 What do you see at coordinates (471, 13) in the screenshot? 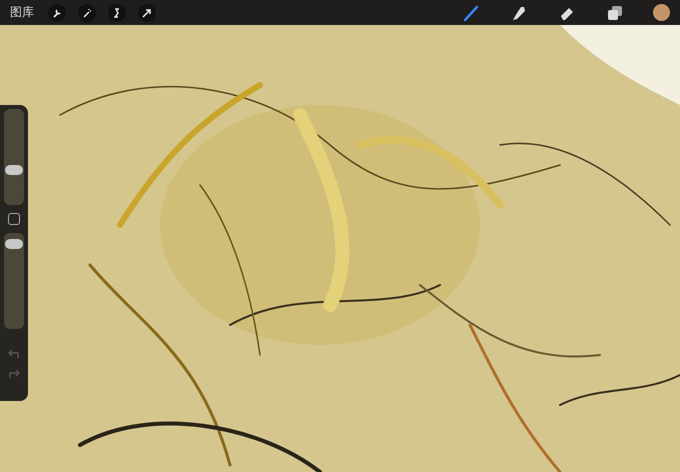
I see `brush-icon` at bounding box center [471, 13].